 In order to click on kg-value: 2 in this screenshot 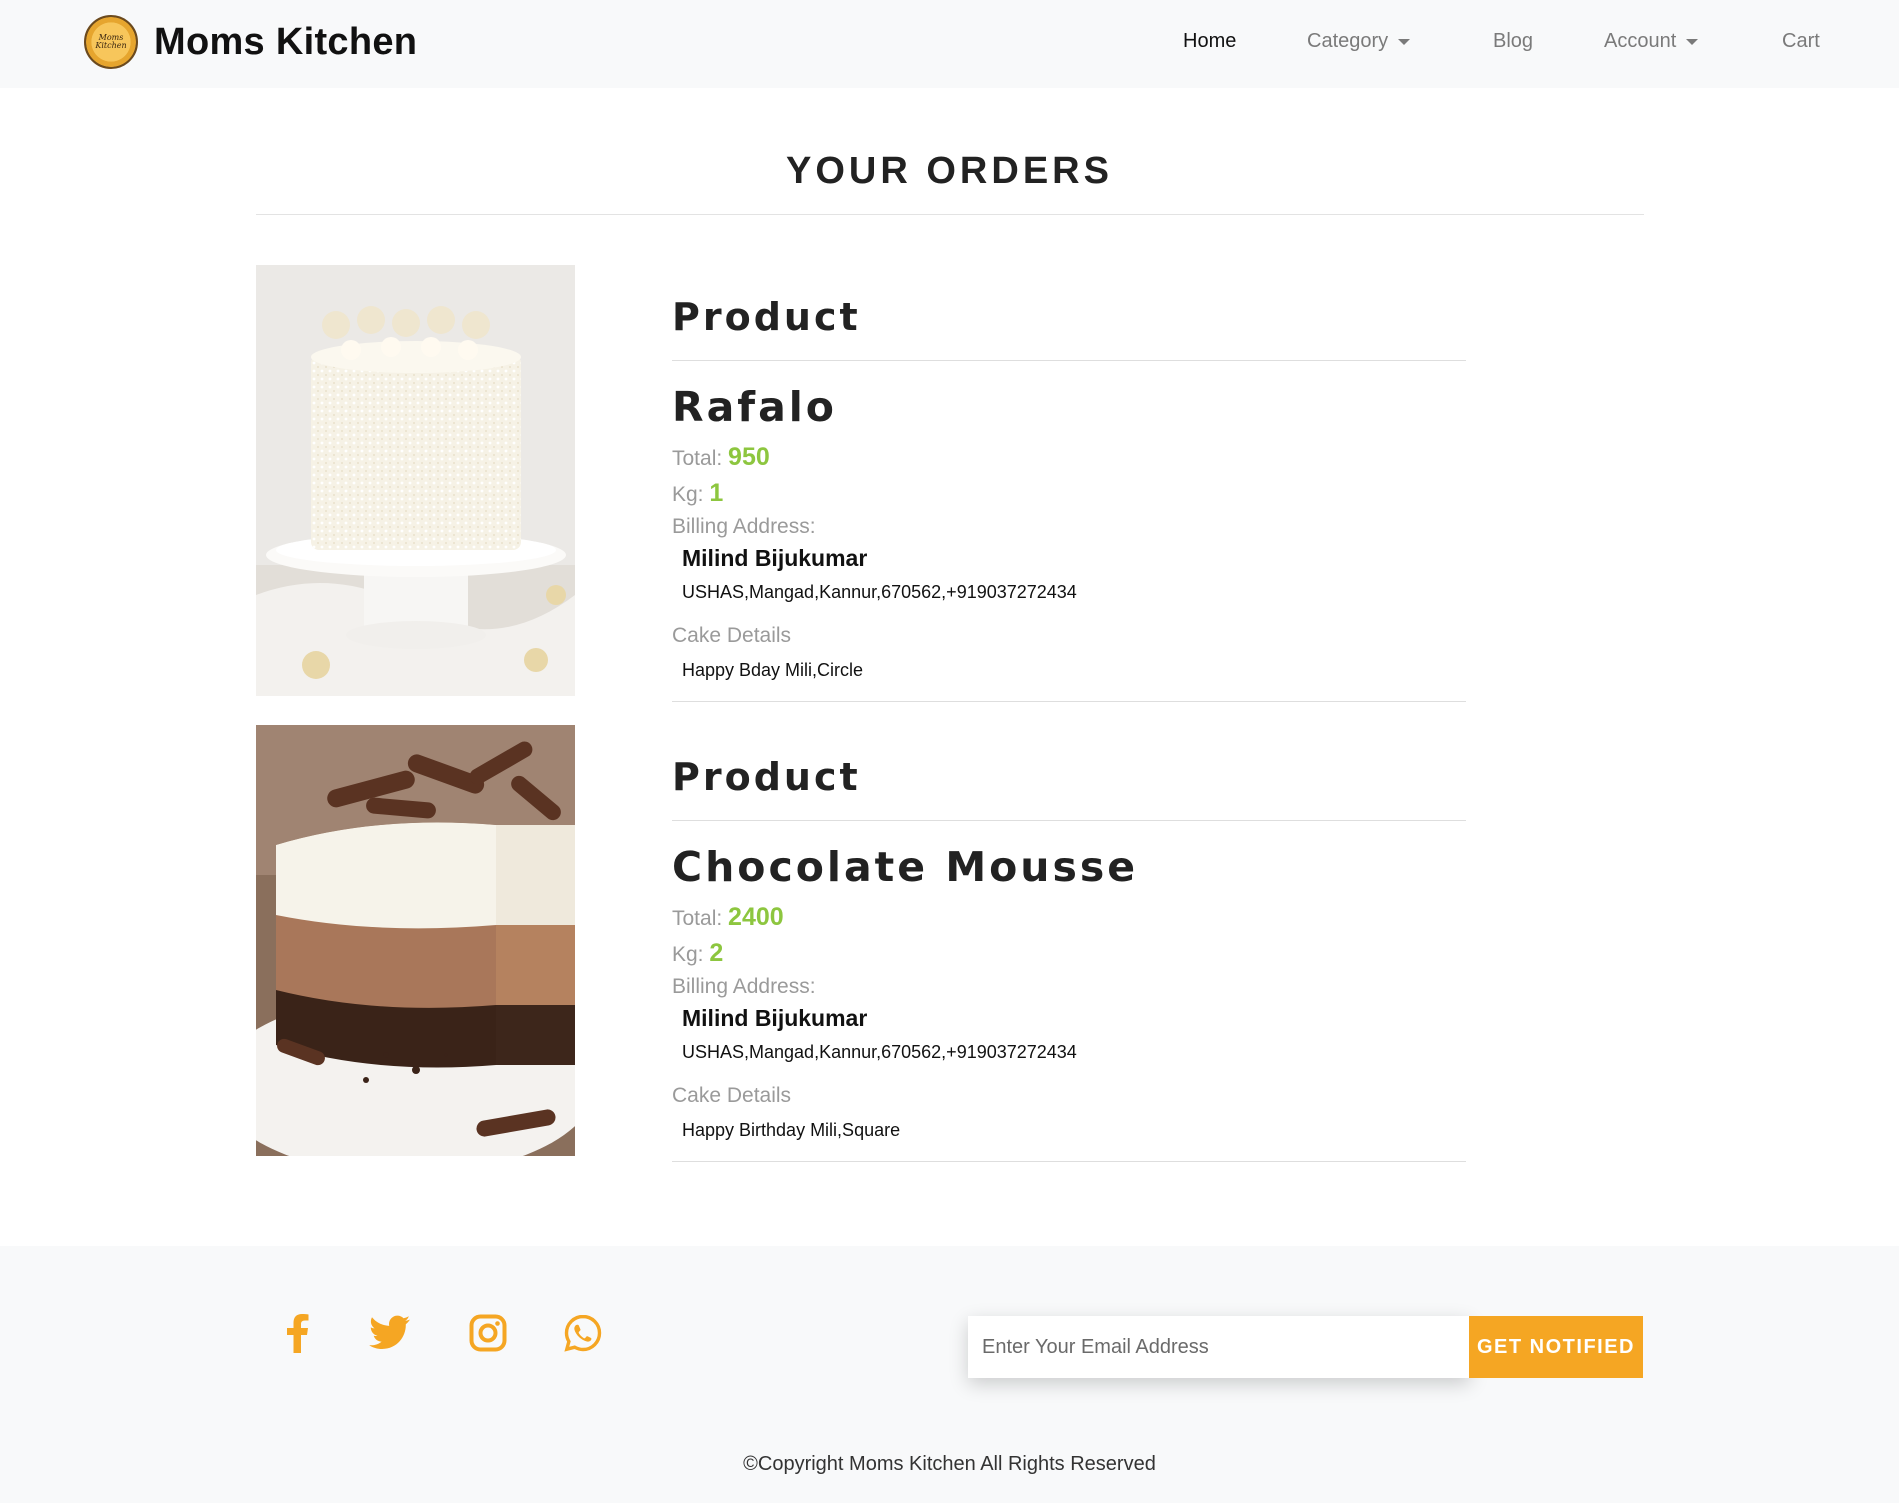, I will do `click(716, 953)`.